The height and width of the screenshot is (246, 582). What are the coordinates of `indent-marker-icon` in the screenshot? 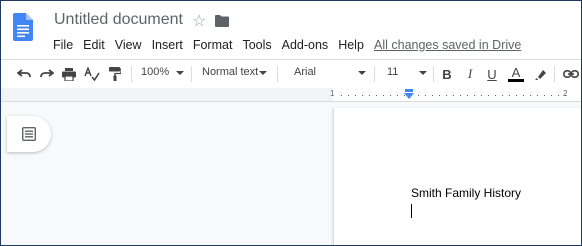 It's located at (409, 94).